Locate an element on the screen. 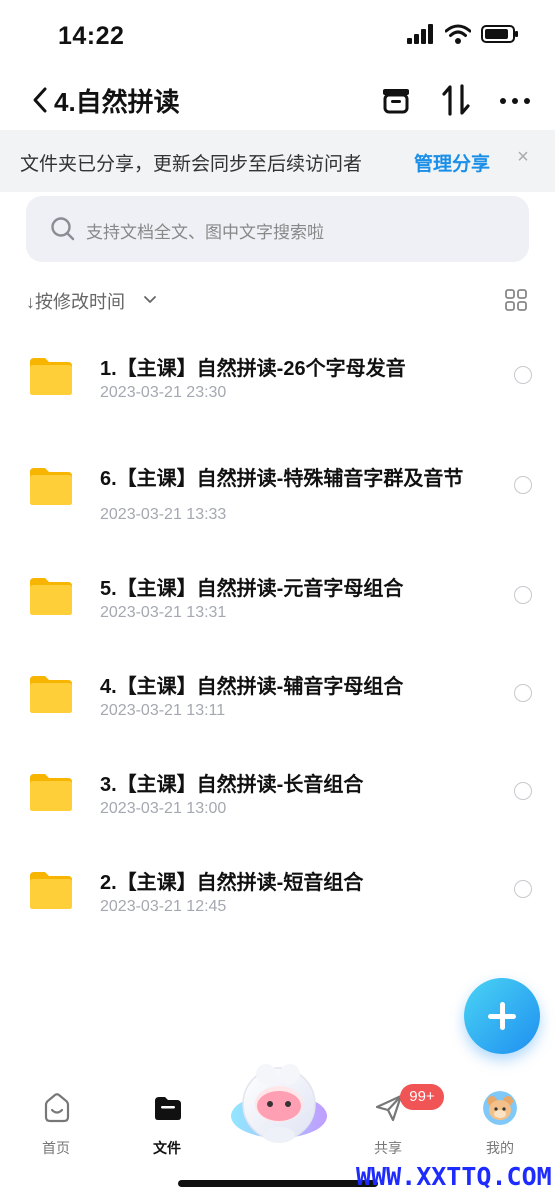  list-item: 6.【主课】自然拼读-特殊辅音字群及音节 2023-03-21 13:33 is located at coordinates (277, 502).